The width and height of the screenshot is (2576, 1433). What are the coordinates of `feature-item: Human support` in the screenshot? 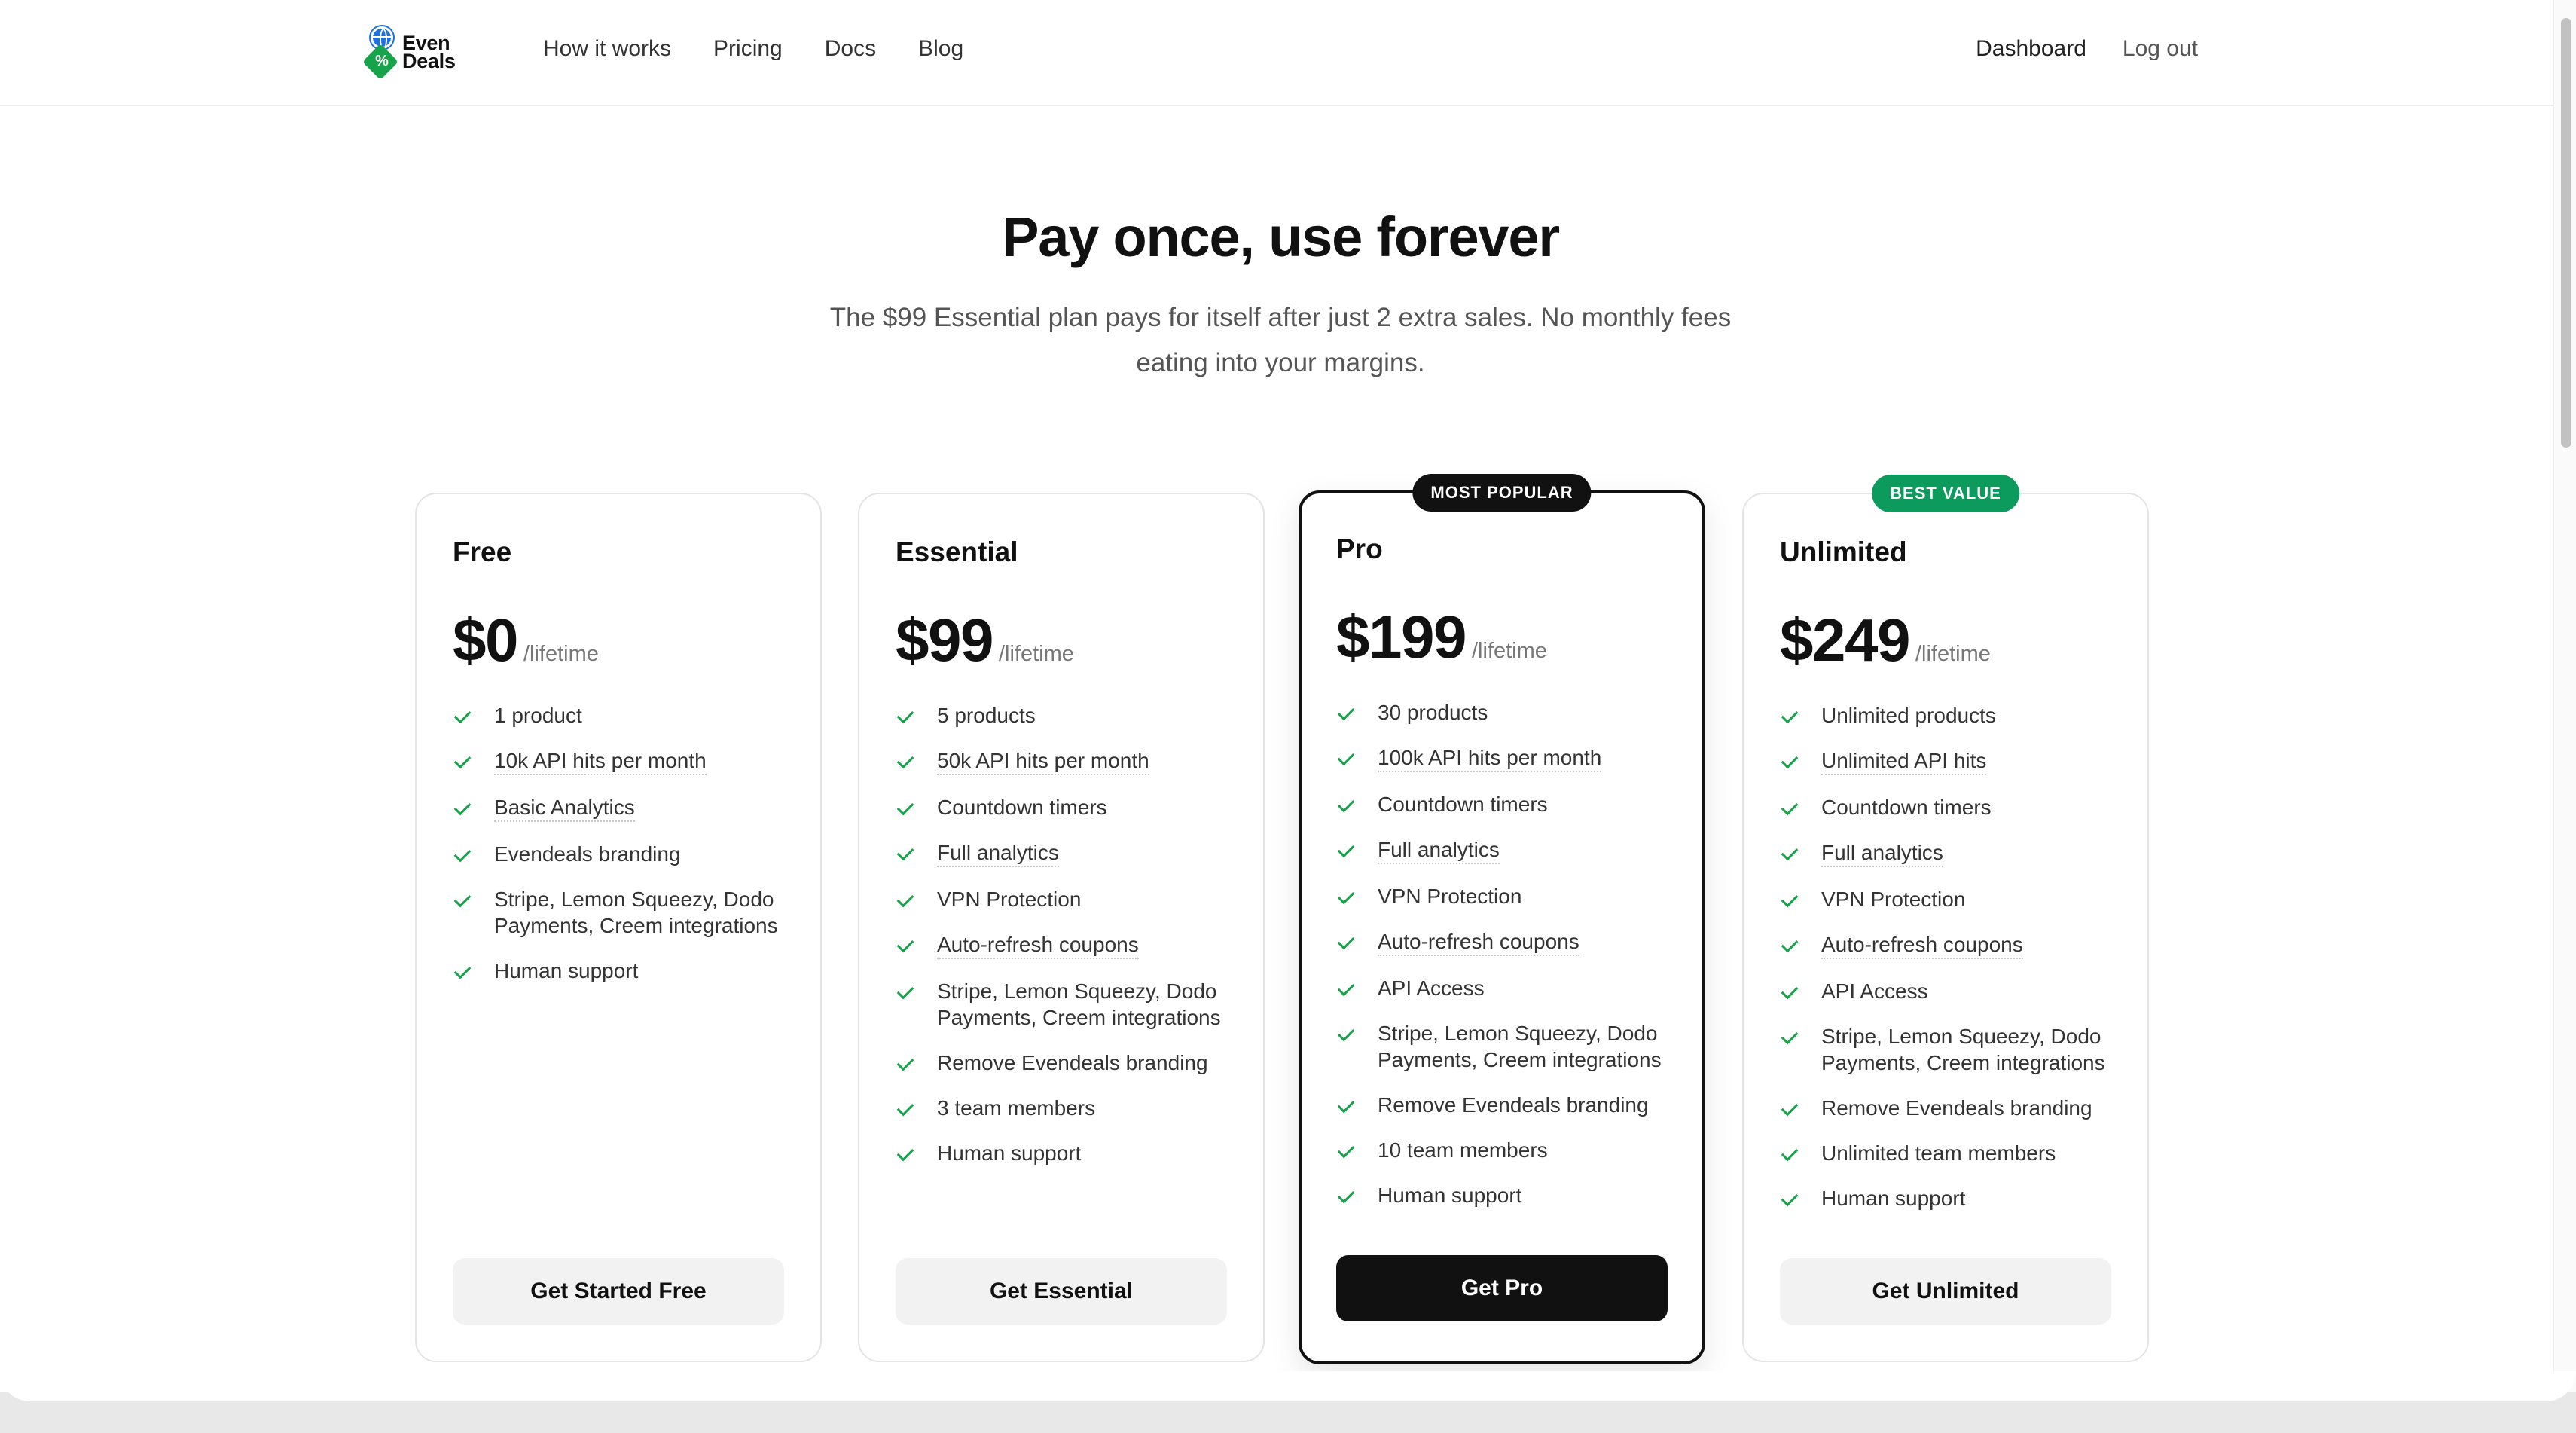 It's located at (626, 971).